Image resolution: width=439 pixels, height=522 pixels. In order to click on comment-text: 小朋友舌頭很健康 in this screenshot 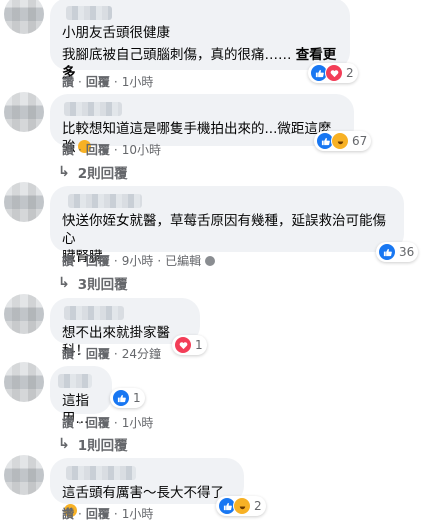, I will do `click(116, 33)`.